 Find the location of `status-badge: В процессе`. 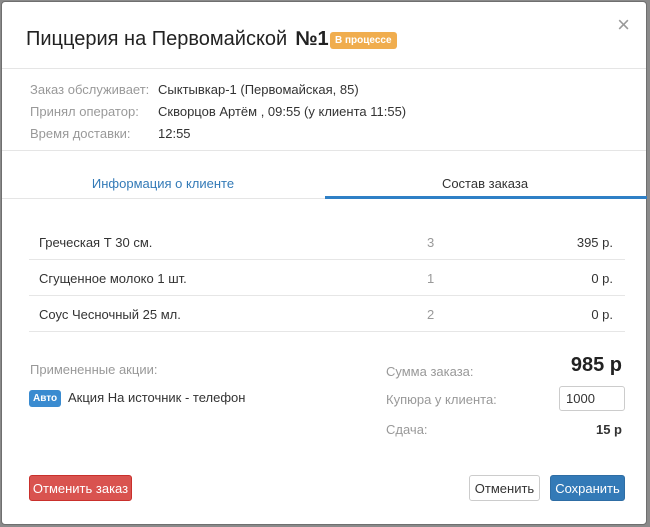

status-badge: В процессе is located at coordinates (363, 40).